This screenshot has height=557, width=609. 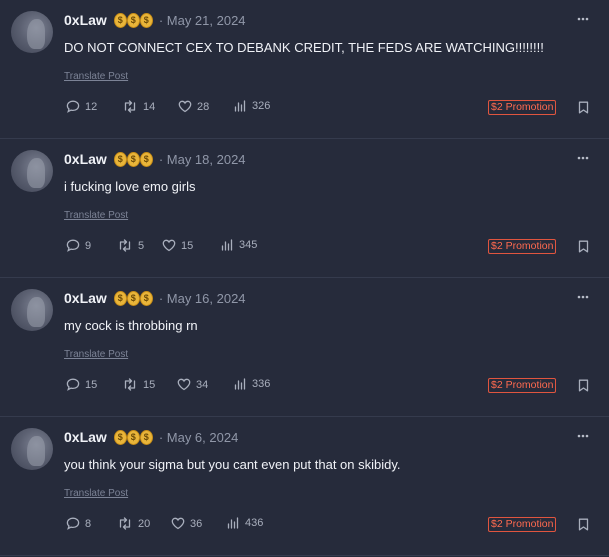 I want to click on repost-count: 20, so click(x=144, y=523).